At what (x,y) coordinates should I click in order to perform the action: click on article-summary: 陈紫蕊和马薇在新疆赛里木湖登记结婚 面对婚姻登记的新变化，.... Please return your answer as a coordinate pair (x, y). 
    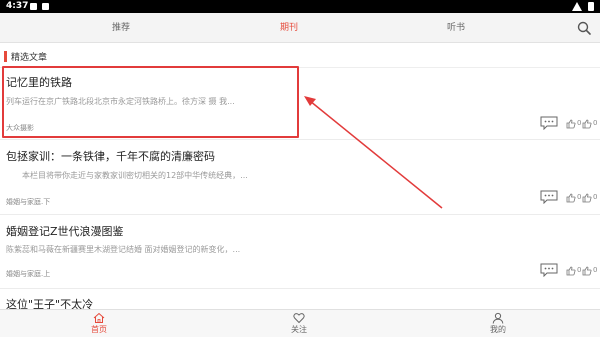
    Looking at the image, I should click on (123, 249).